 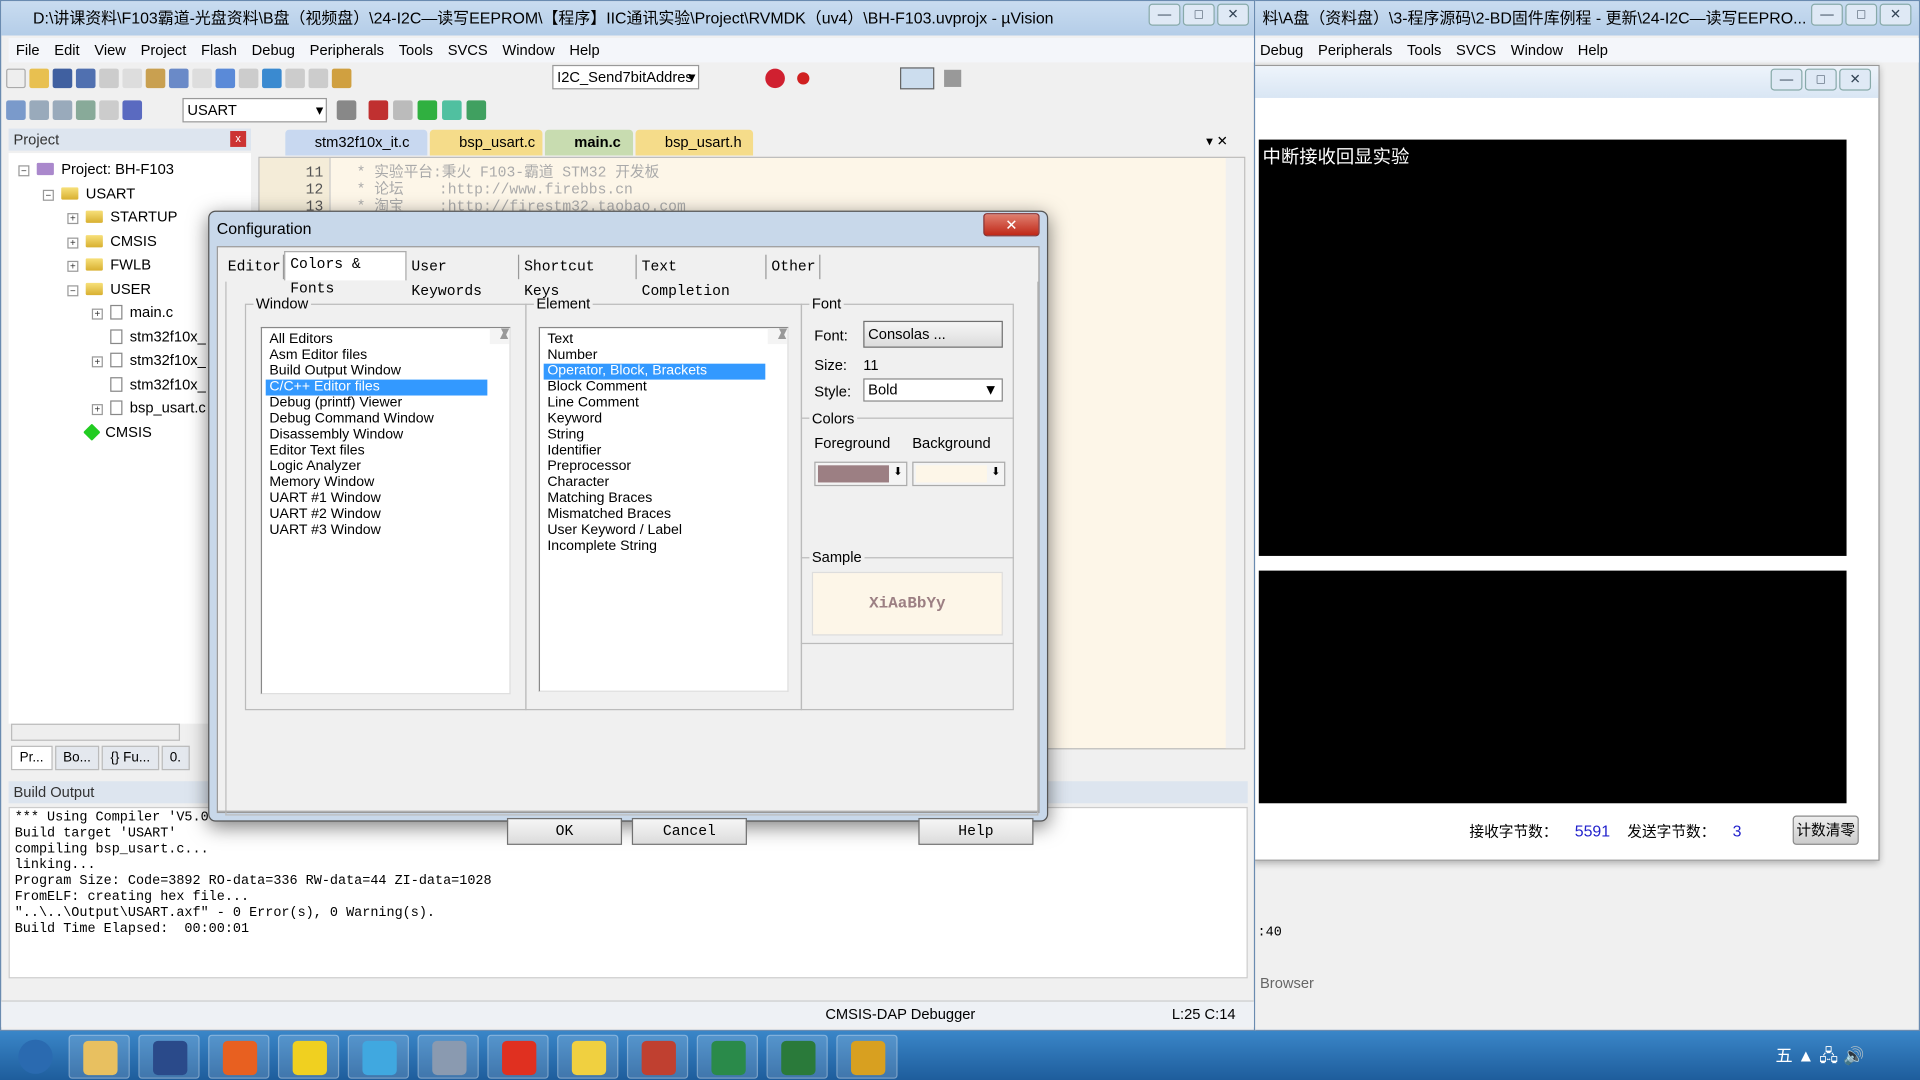 What do you see at coordinates (377, 499) in the screenshot?
I see `list-item: UART #1 Window` at bounding box center [377, 499].